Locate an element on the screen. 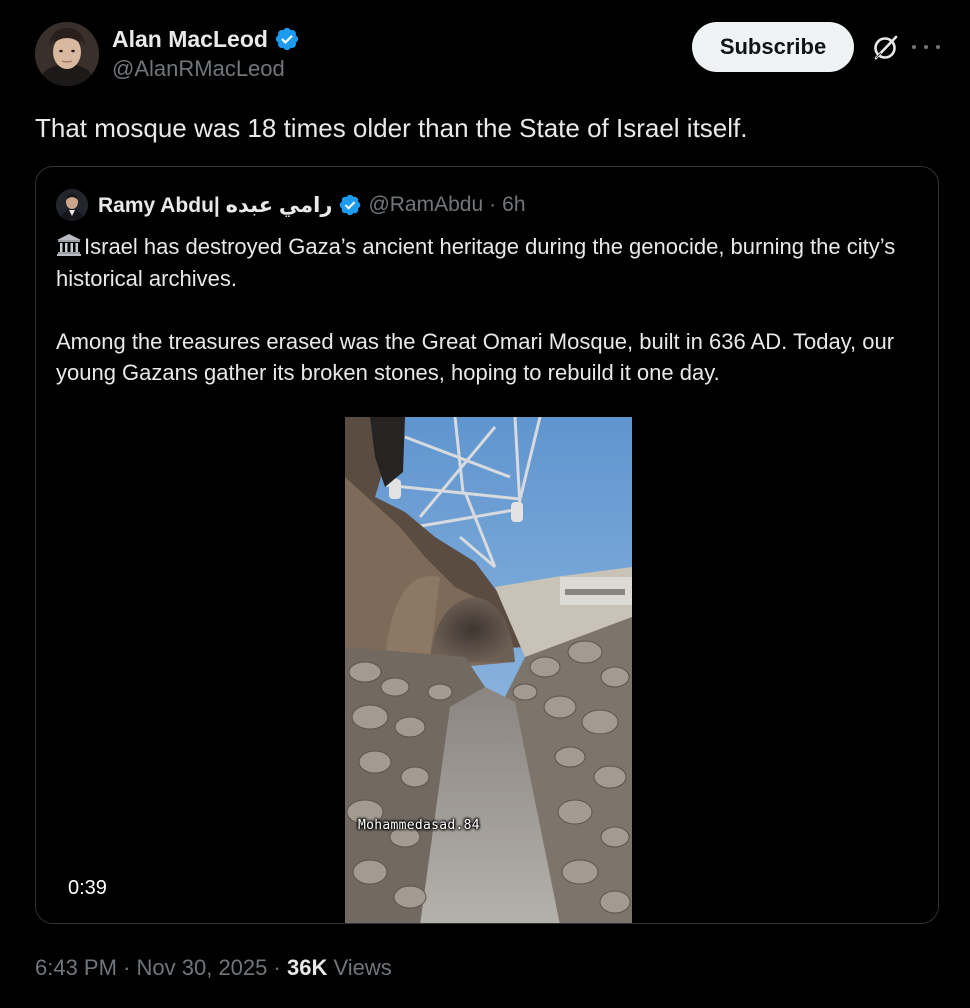  more-options-icon is located at coordinates (926, 47).